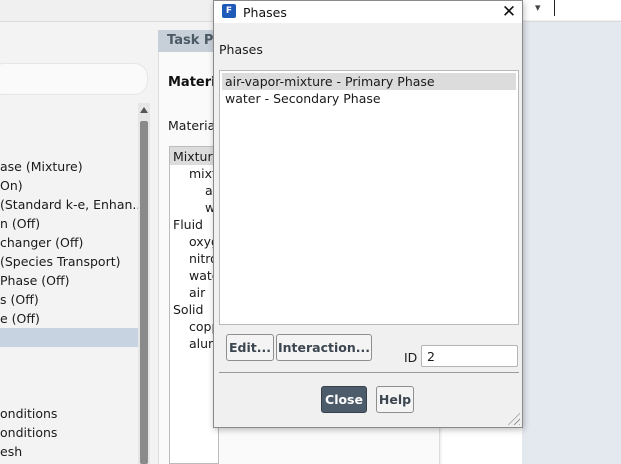 The height and width of the screenshot is (464, 621). What do you see at coordinates (229, 11) in the screenshot?
I see `fluent-app-icon: F` at bounding box center [229, 11].